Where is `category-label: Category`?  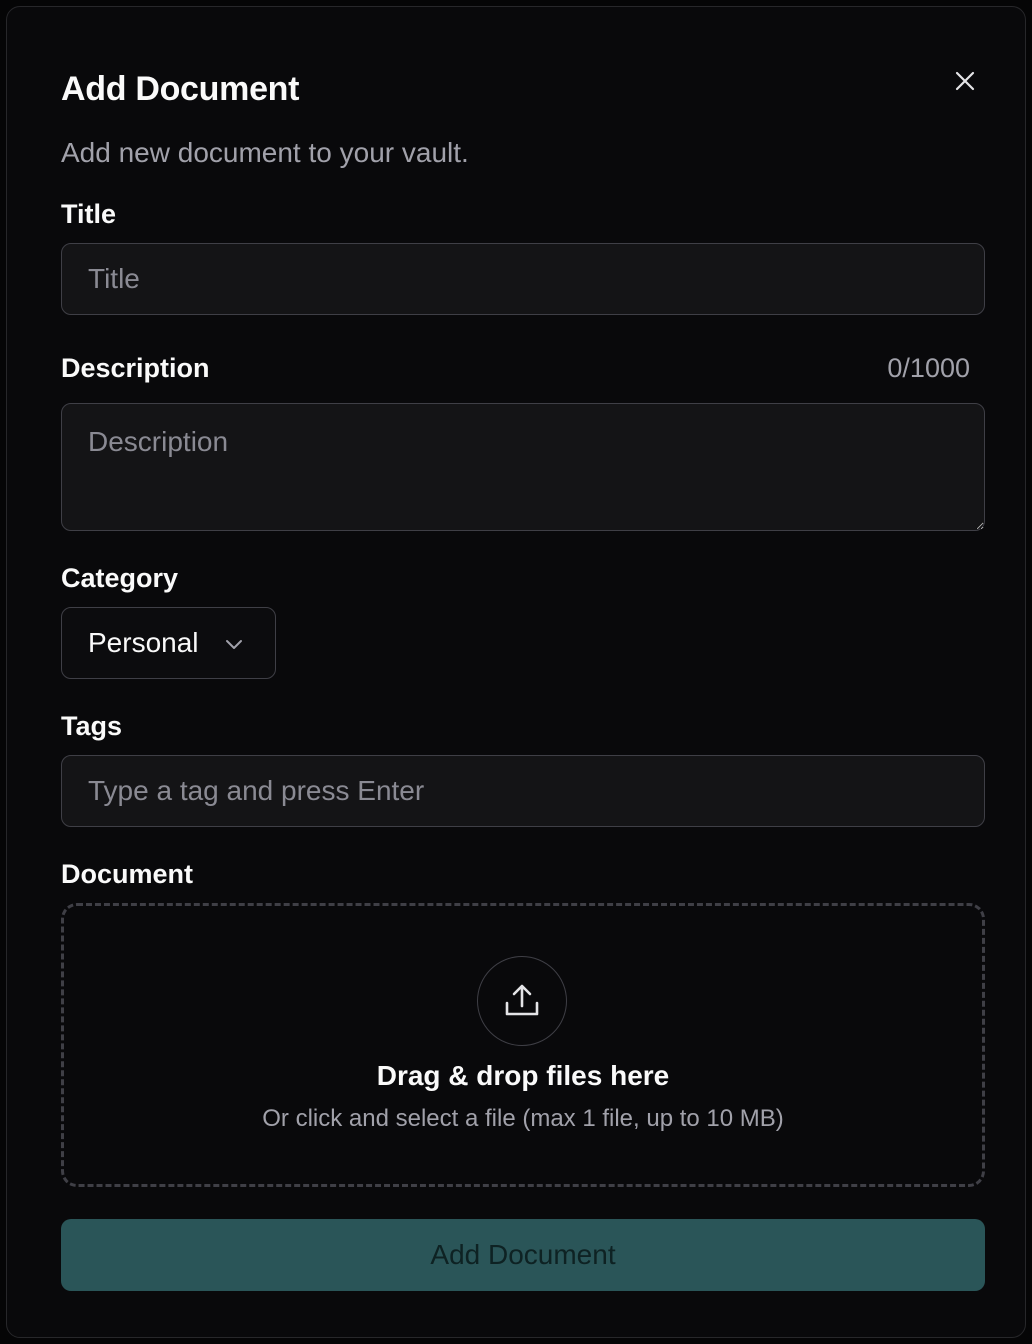
category-label: Category is located at coordinates (120, 578).